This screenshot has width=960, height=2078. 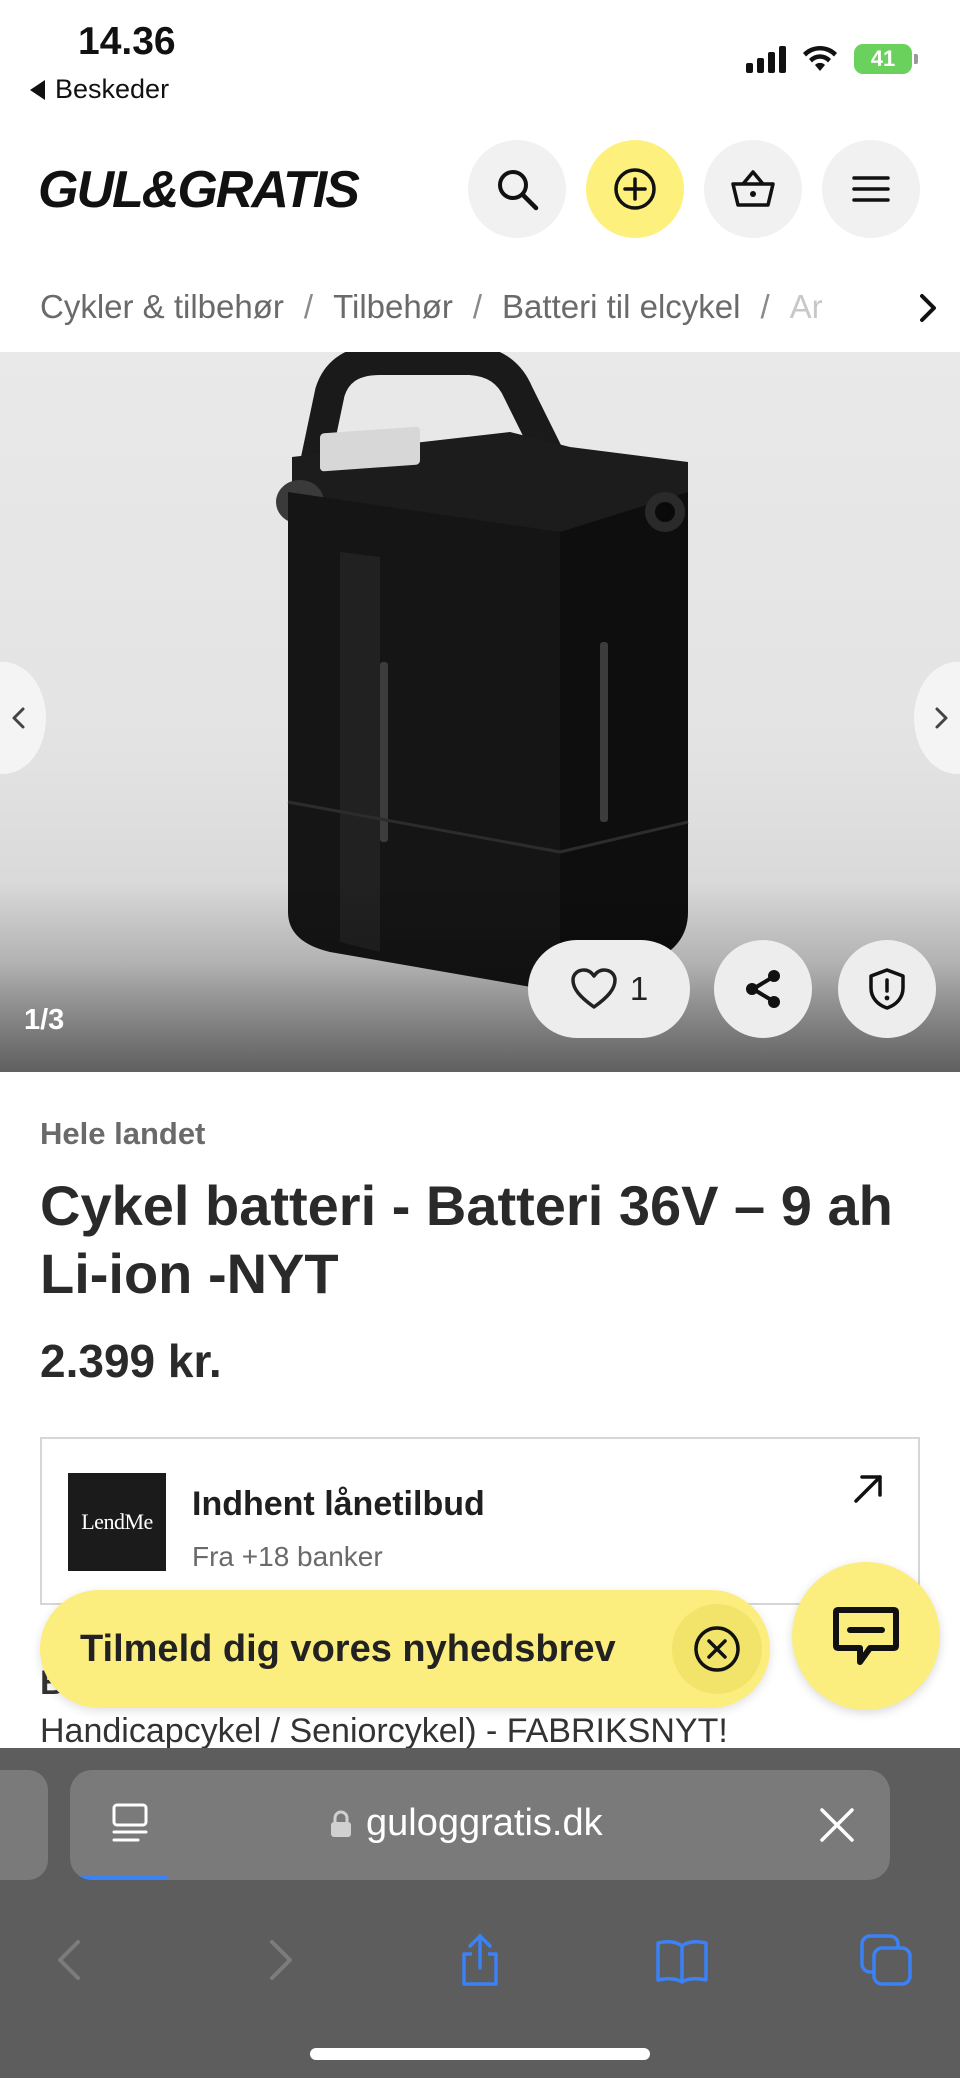 What do you see at coordinates (806, 307) in the screenshot?
I see `breadcrumb-item-truncated: Ar` at bounding box center [806, 307].